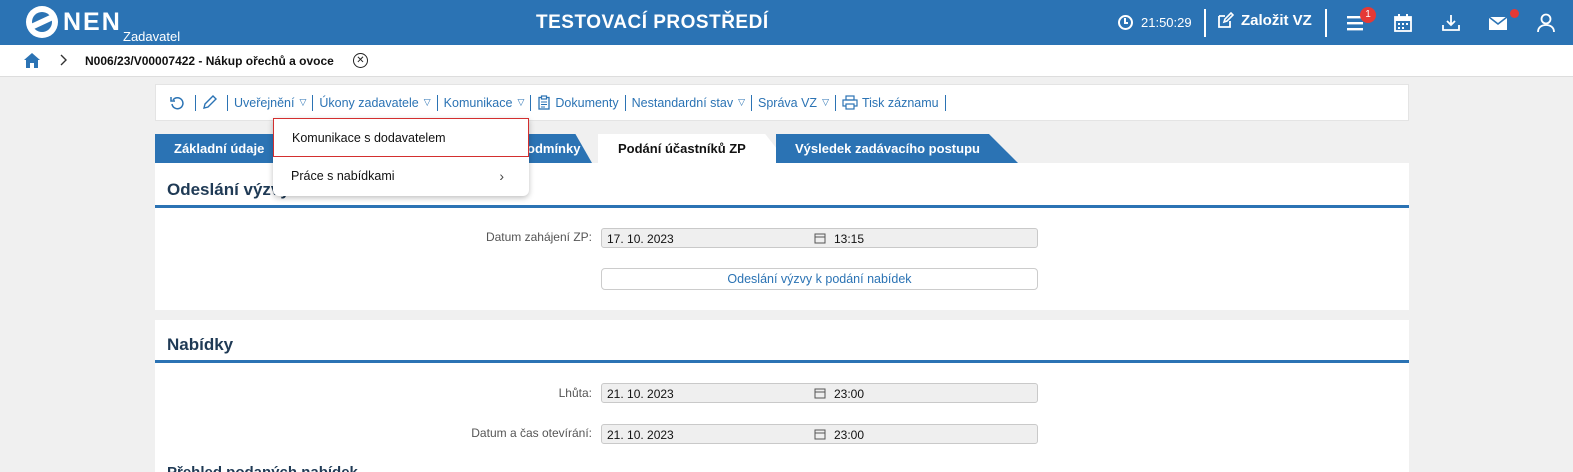 Image resolution: width=1573 pixels, height=472 pixels. Describe the element at coordinates (682, 148) in the screenshot. I see `tab-label: Podání účastníků ZP` at that location.